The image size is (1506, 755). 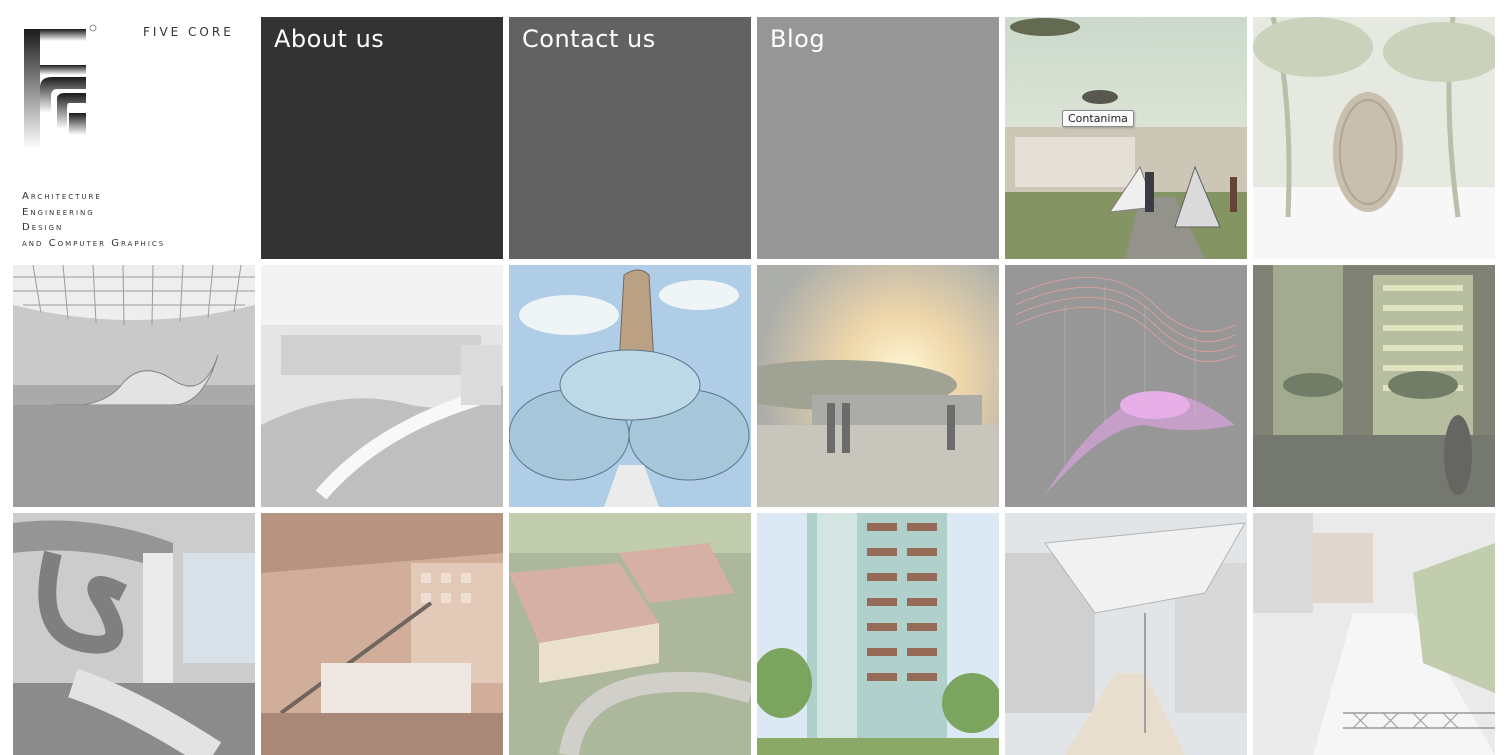 I want to click on project-thumbnail-atrium-sculpture, so click(x=134, y=386).